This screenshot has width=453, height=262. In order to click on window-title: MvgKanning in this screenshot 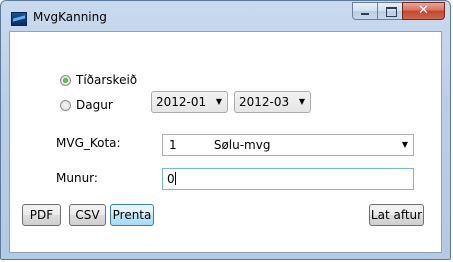, I will do `click(70, 17)`.